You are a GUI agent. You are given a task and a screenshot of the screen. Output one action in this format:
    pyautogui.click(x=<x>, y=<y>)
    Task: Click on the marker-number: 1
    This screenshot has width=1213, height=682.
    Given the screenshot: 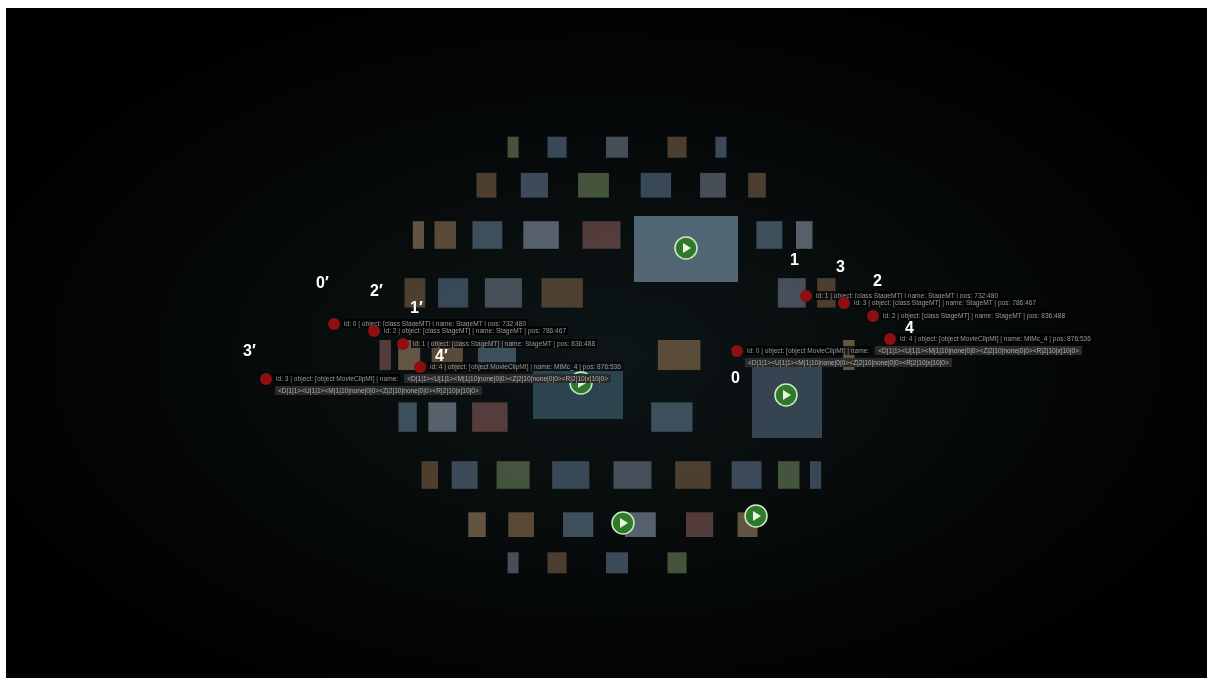 What is the action you would take?
    pyautogui.click(x=794, y=260)
    